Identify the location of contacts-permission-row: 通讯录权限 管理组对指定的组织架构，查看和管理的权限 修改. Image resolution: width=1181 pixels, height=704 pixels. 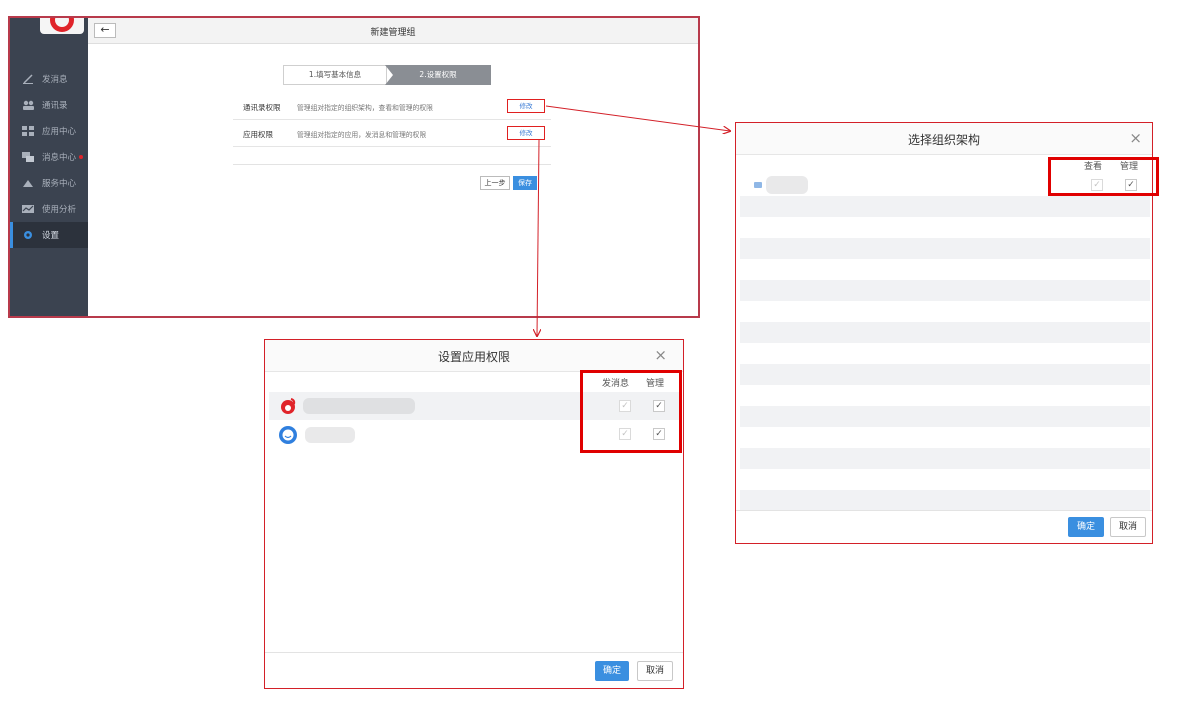
(392, 107).